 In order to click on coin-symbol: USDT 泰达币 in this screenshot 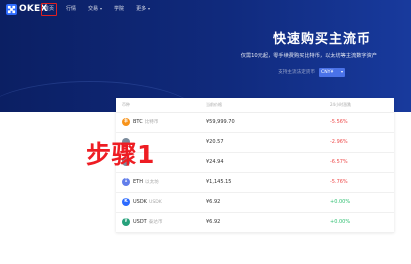, I will do `click(148, 222)`.